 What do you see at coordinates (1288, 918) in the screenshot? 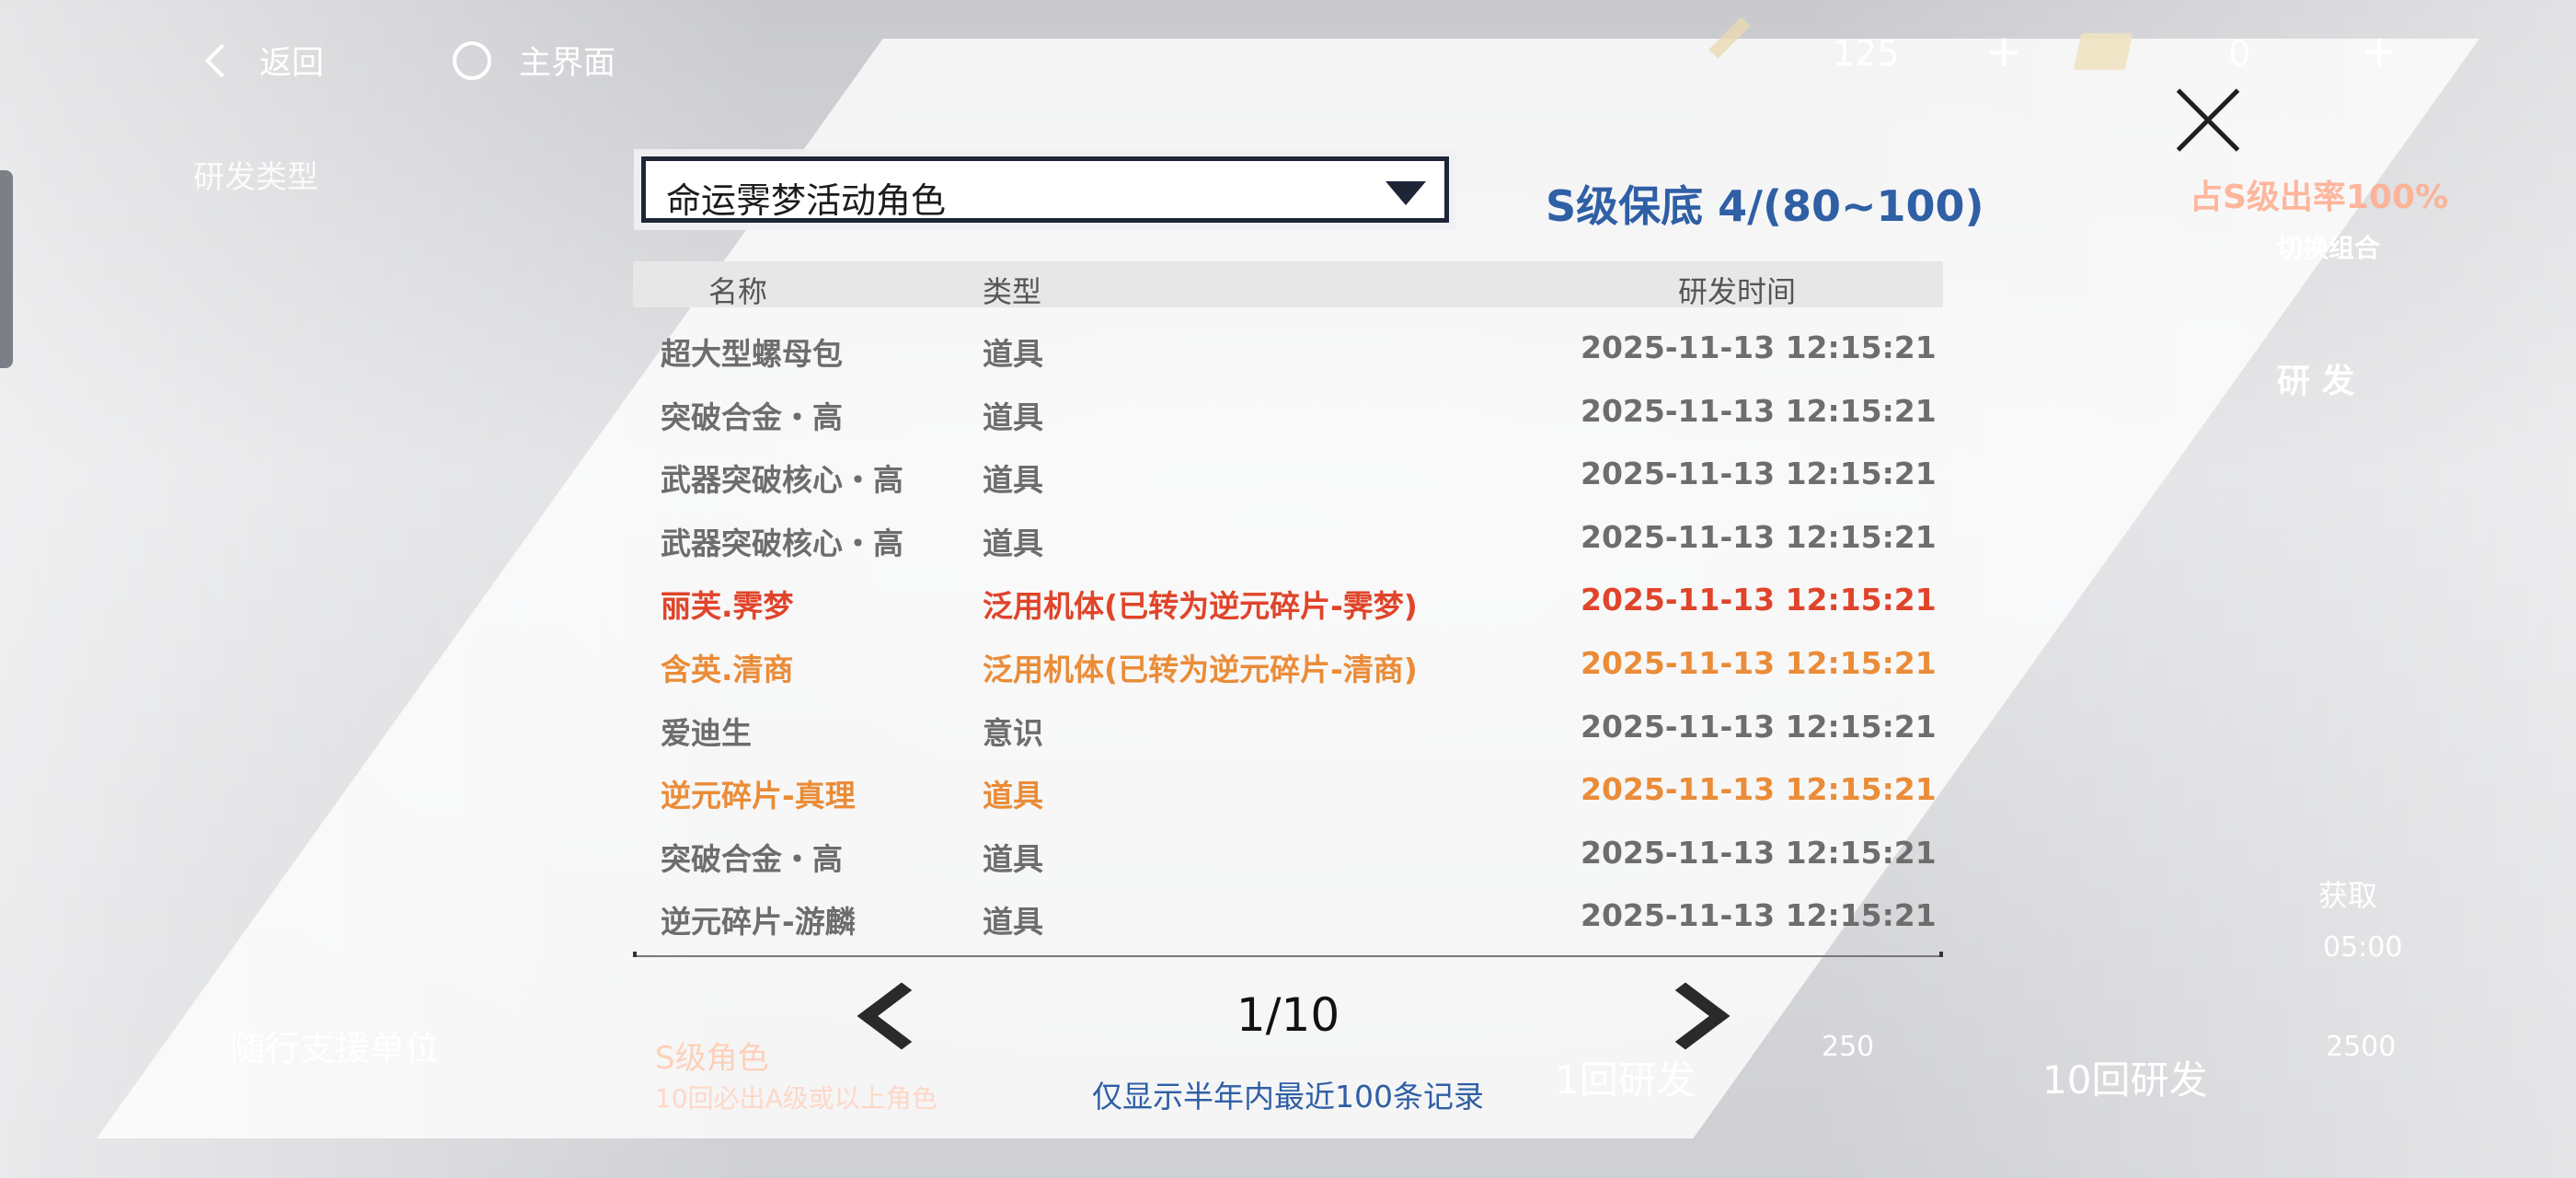
I see `table-row: 逆元碎片-游麟 道具 2025-11-13 12:15:21` at bounding box center [1288, 918].